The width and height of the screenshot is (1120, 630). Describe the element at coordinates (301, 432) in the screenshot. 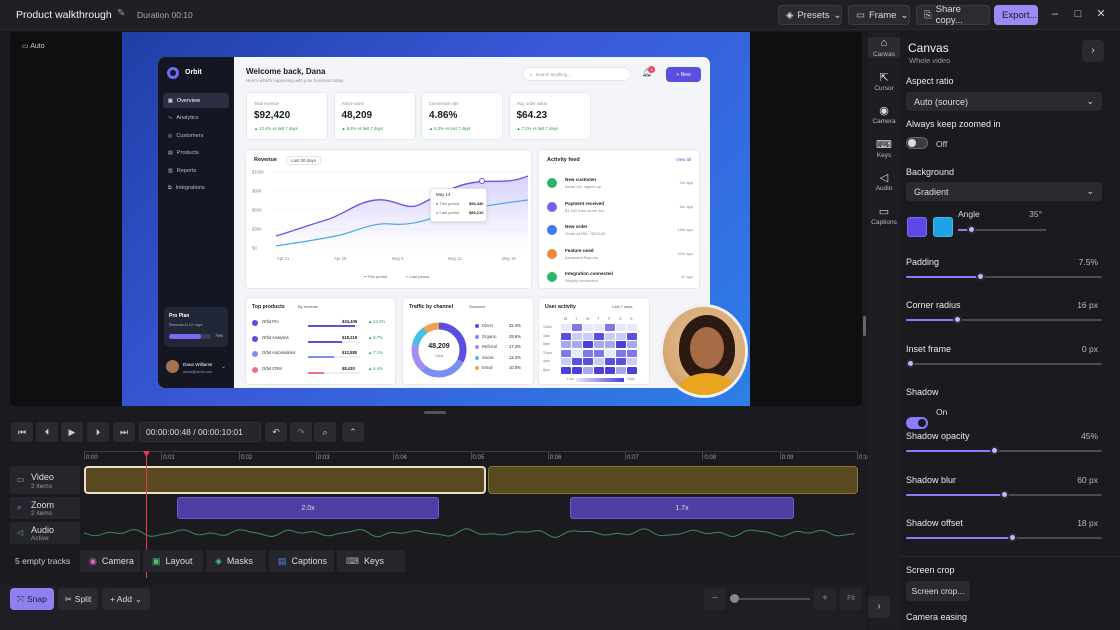

I see `redo-icon: ↷` at that location.